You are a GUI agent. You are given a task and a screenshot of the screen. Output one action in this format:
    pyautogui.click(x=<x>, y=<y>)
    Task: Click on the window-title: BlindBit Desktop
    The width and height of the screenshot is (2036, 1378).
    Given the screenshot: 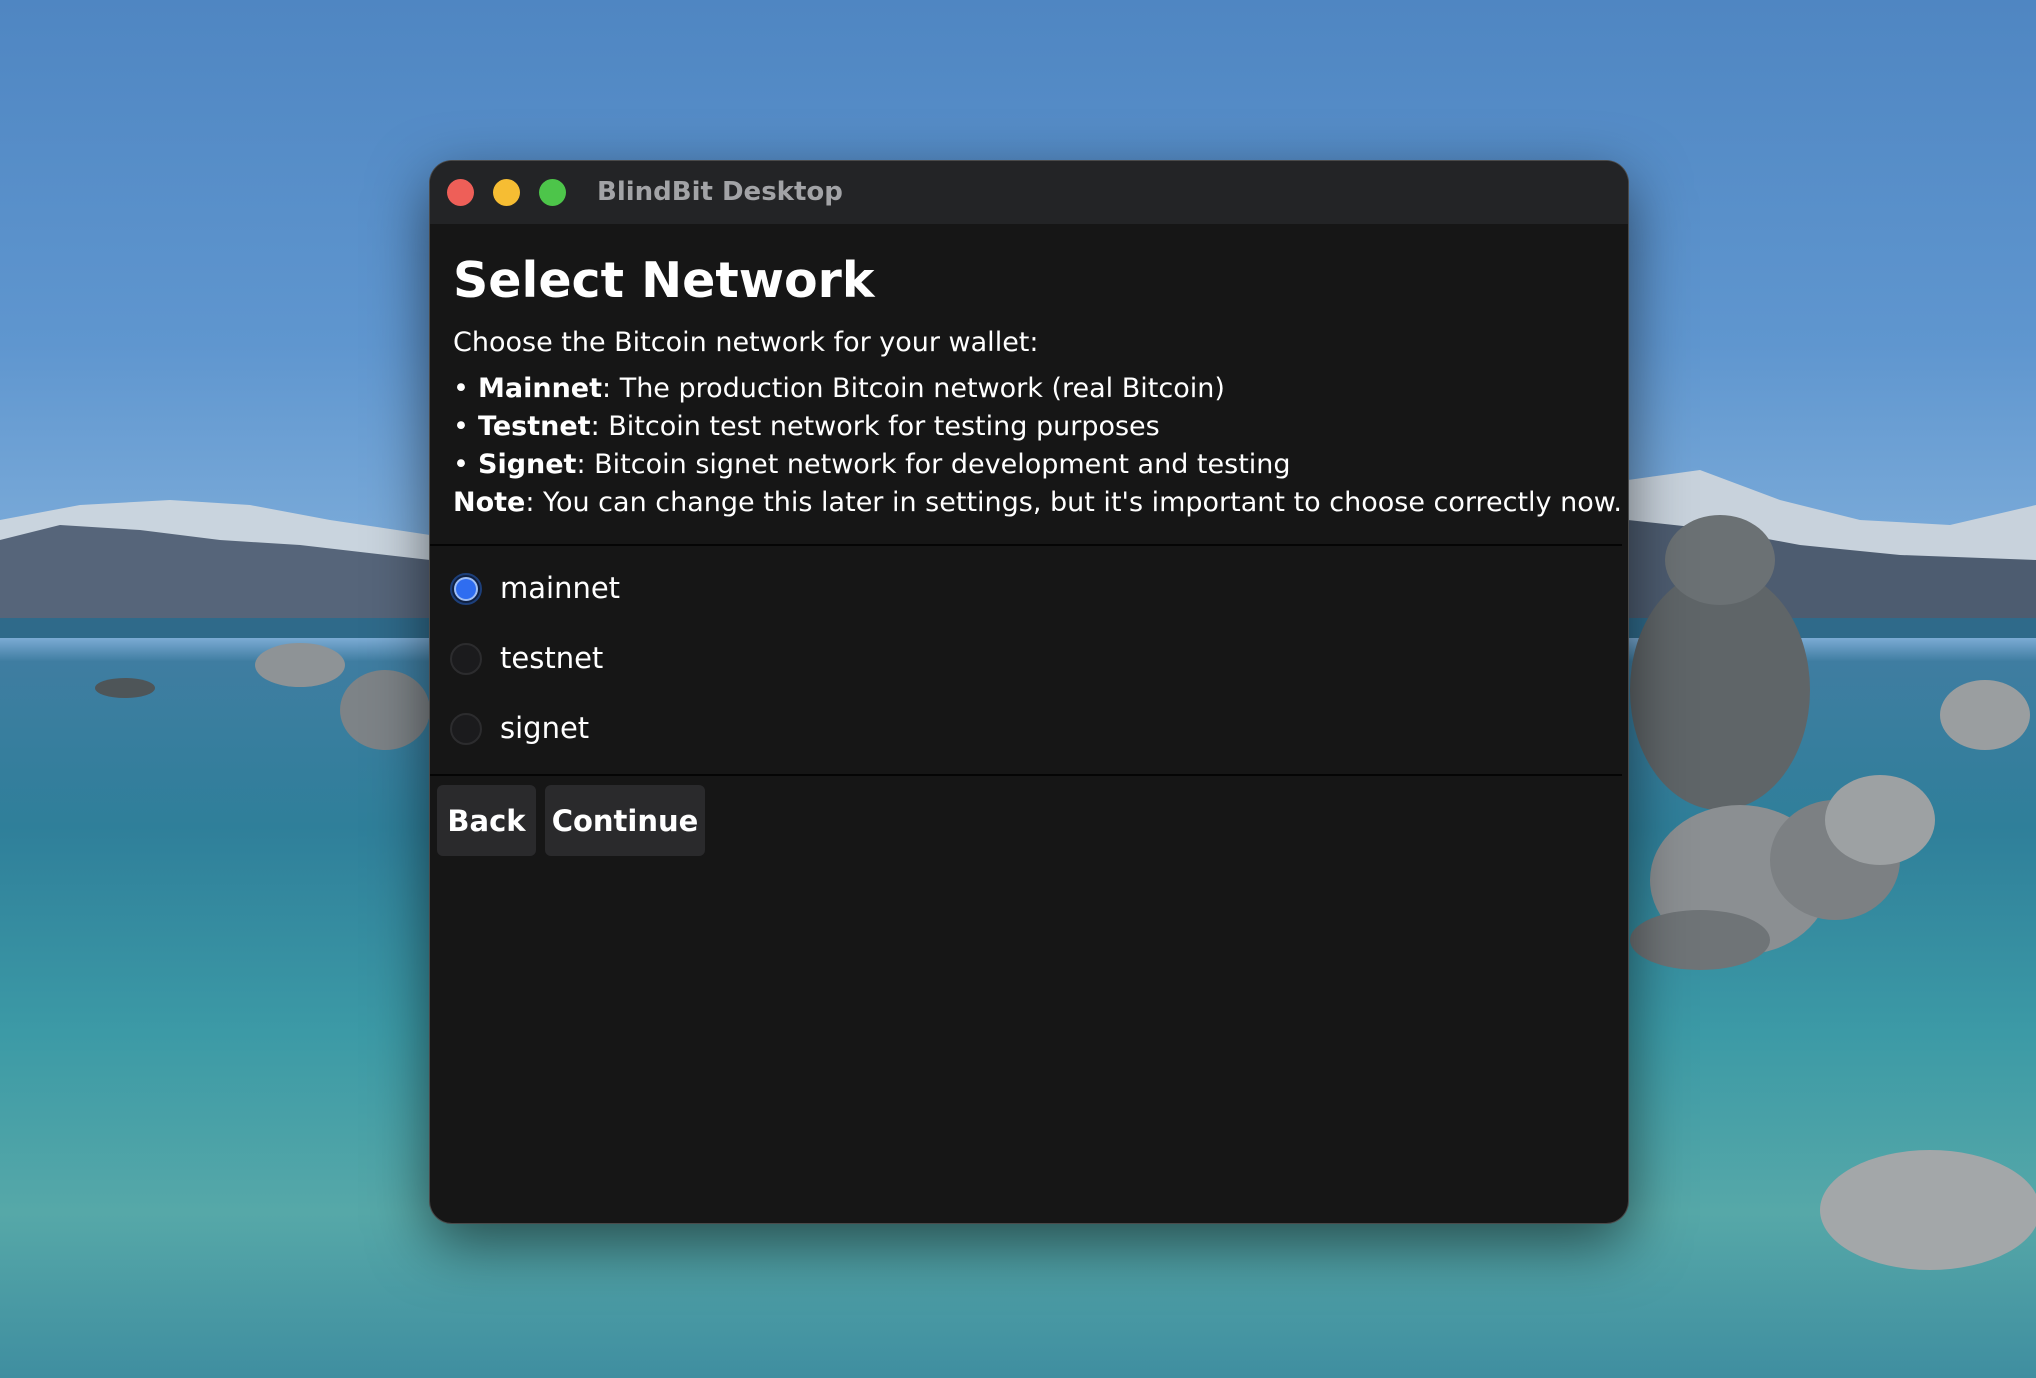 What is the action you would take?
    pyautogui.click(x=720, y=192)
    